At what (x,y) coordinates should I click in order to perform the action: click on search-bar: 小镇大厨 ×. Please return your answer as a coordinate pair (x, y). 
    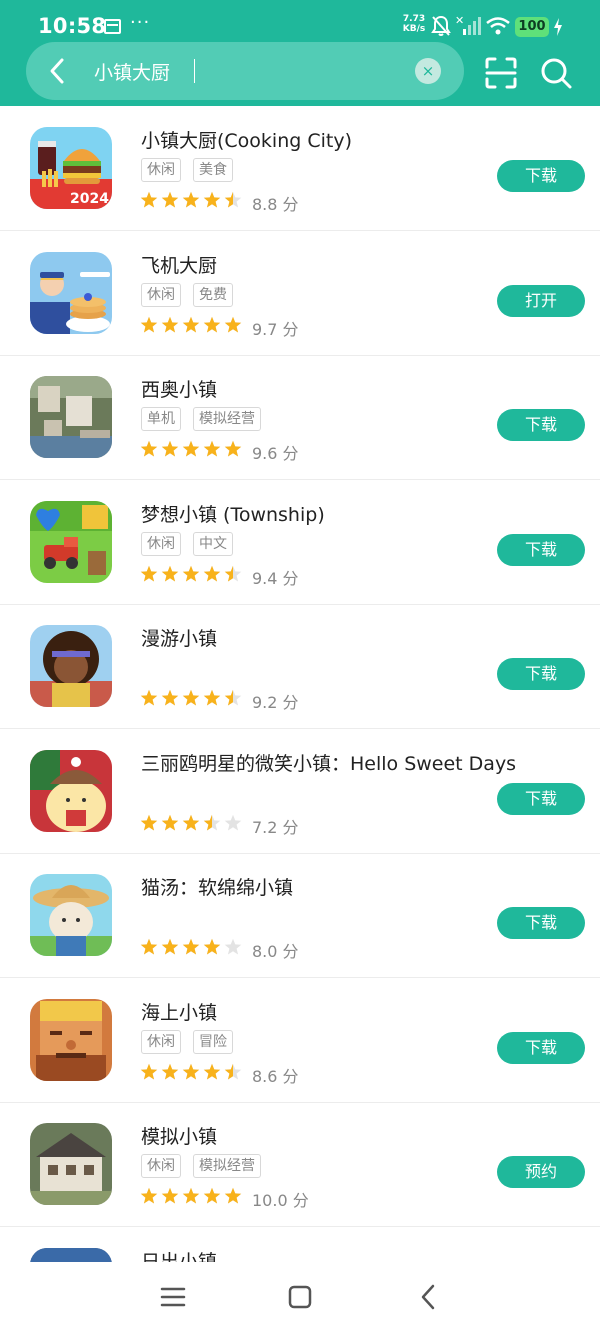
    Looking at the image, I should click on (245, 71).